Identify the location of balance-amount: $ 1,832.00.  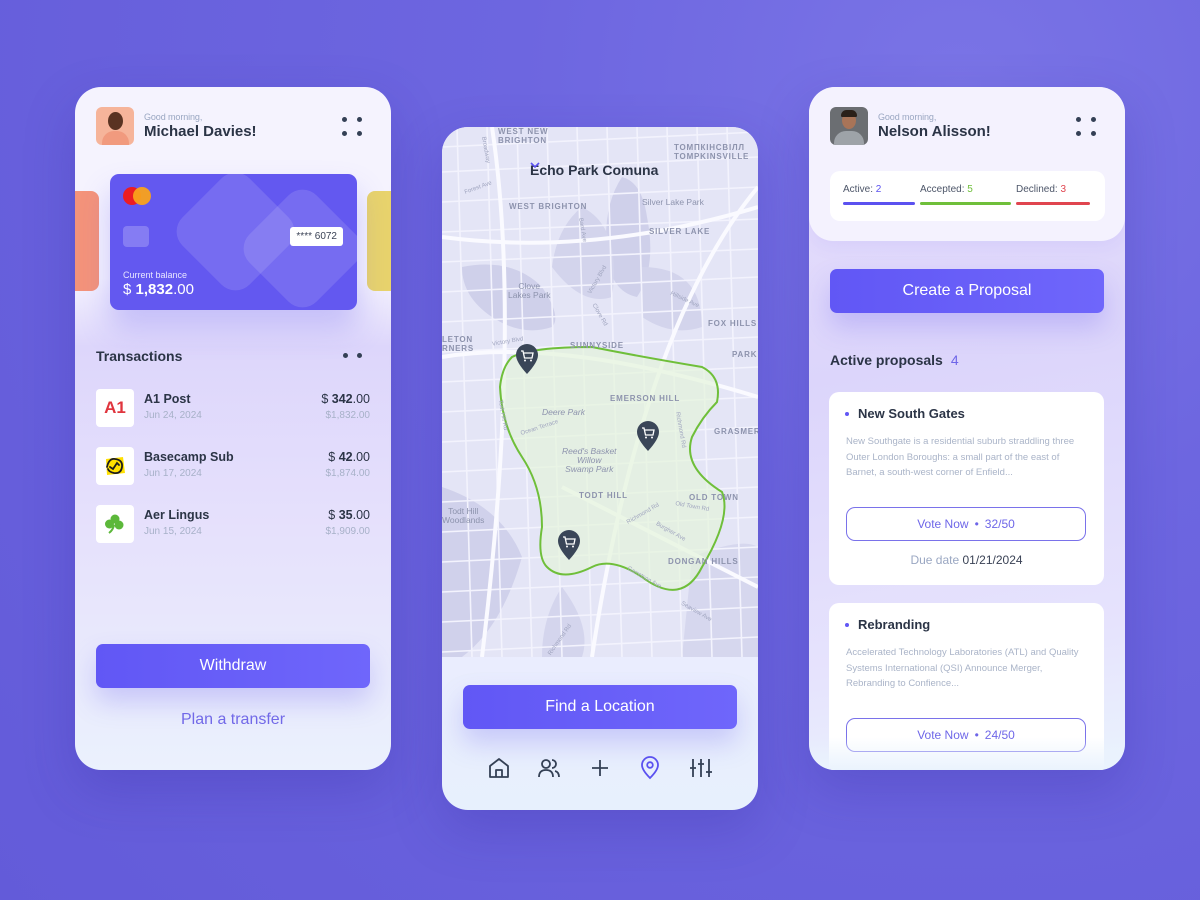
(158, 289).